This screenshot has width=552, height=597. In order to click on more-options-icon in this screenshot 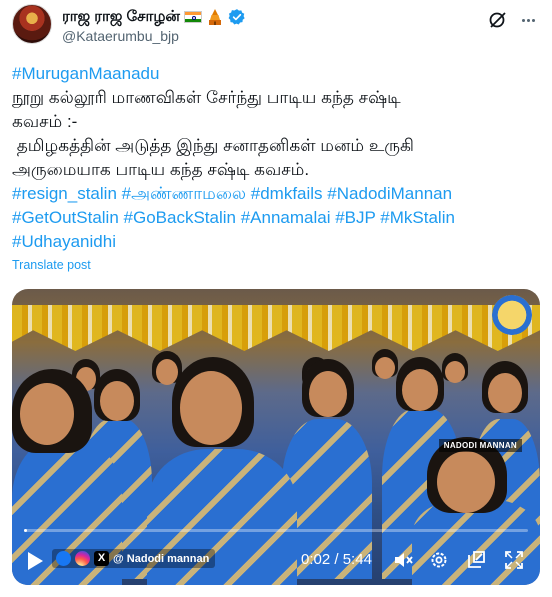, I will do `click(528, 20)`.